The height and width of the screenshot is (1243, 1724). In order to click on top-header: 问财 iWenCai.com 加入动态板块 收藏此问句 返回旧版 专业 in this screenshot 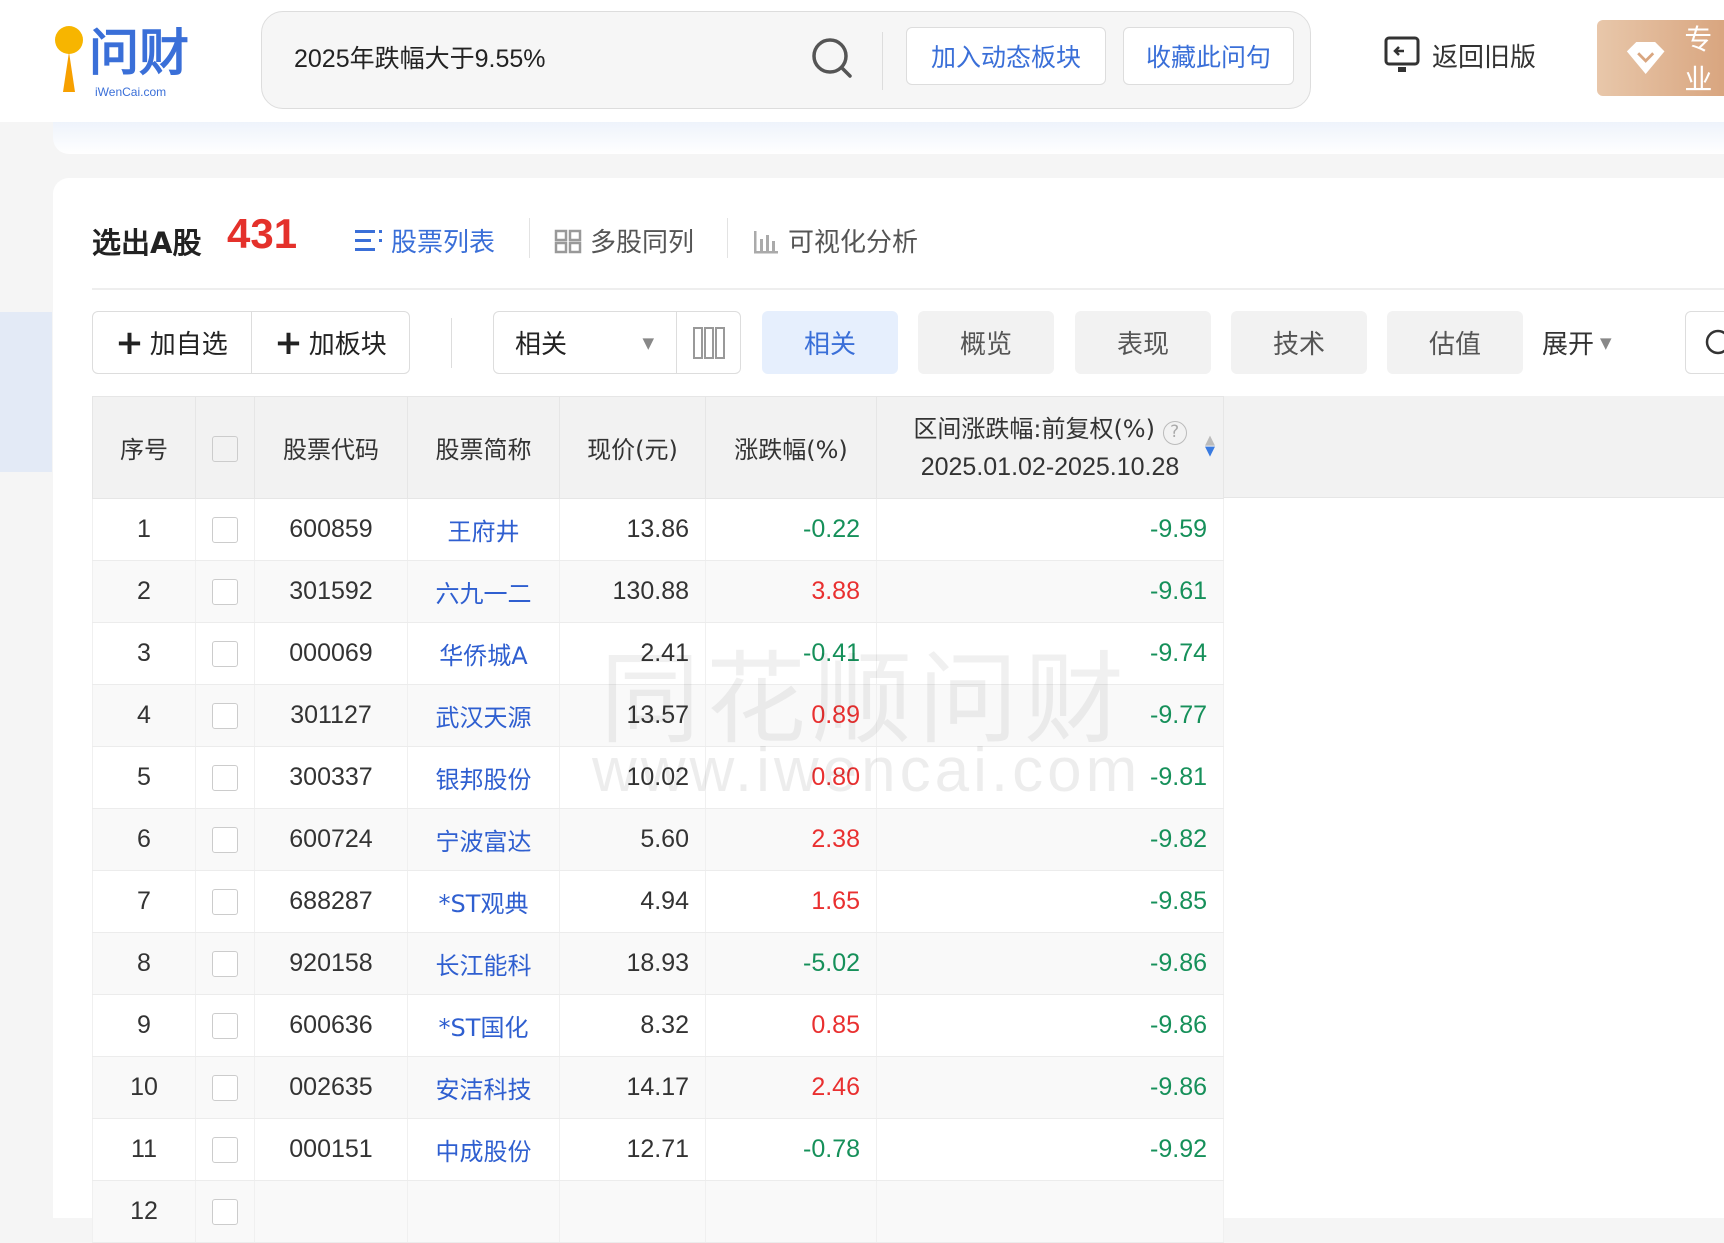, I will do `click(862, 61)`.